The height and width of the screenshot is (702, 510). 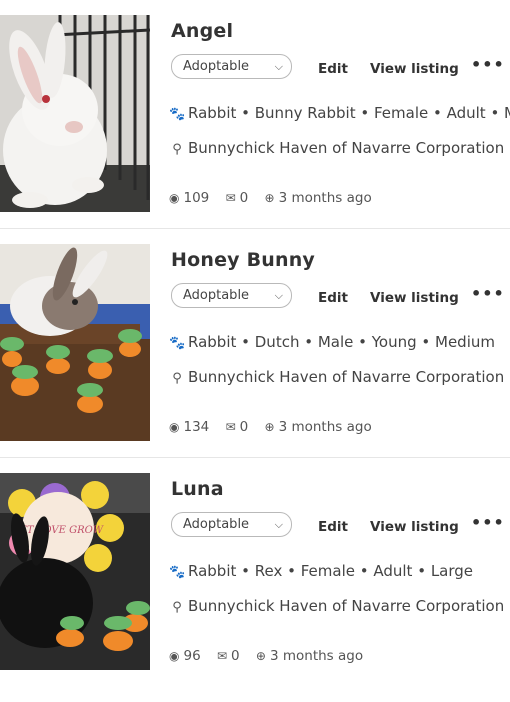 I want to click on listing-photo: LET LOVE GROW, so click(x=75, y=571).